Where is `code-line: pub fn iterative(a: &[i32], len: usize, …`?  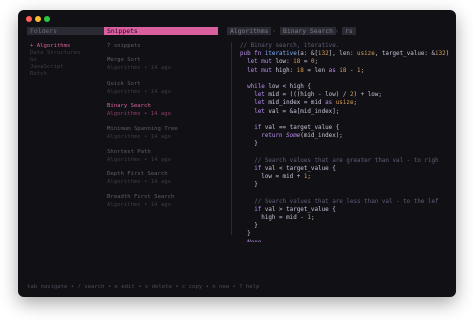
code-line: pub fn iterative(a: &[i32], len: usize, … is located at coordinates (348, 54).